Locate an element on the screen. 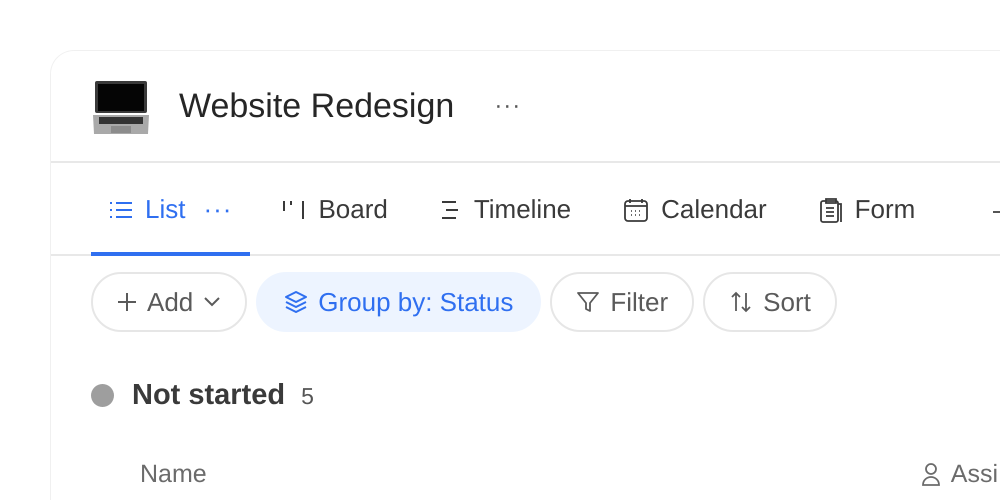  toolbar-button: Filter is located at coordinates (622, 302).